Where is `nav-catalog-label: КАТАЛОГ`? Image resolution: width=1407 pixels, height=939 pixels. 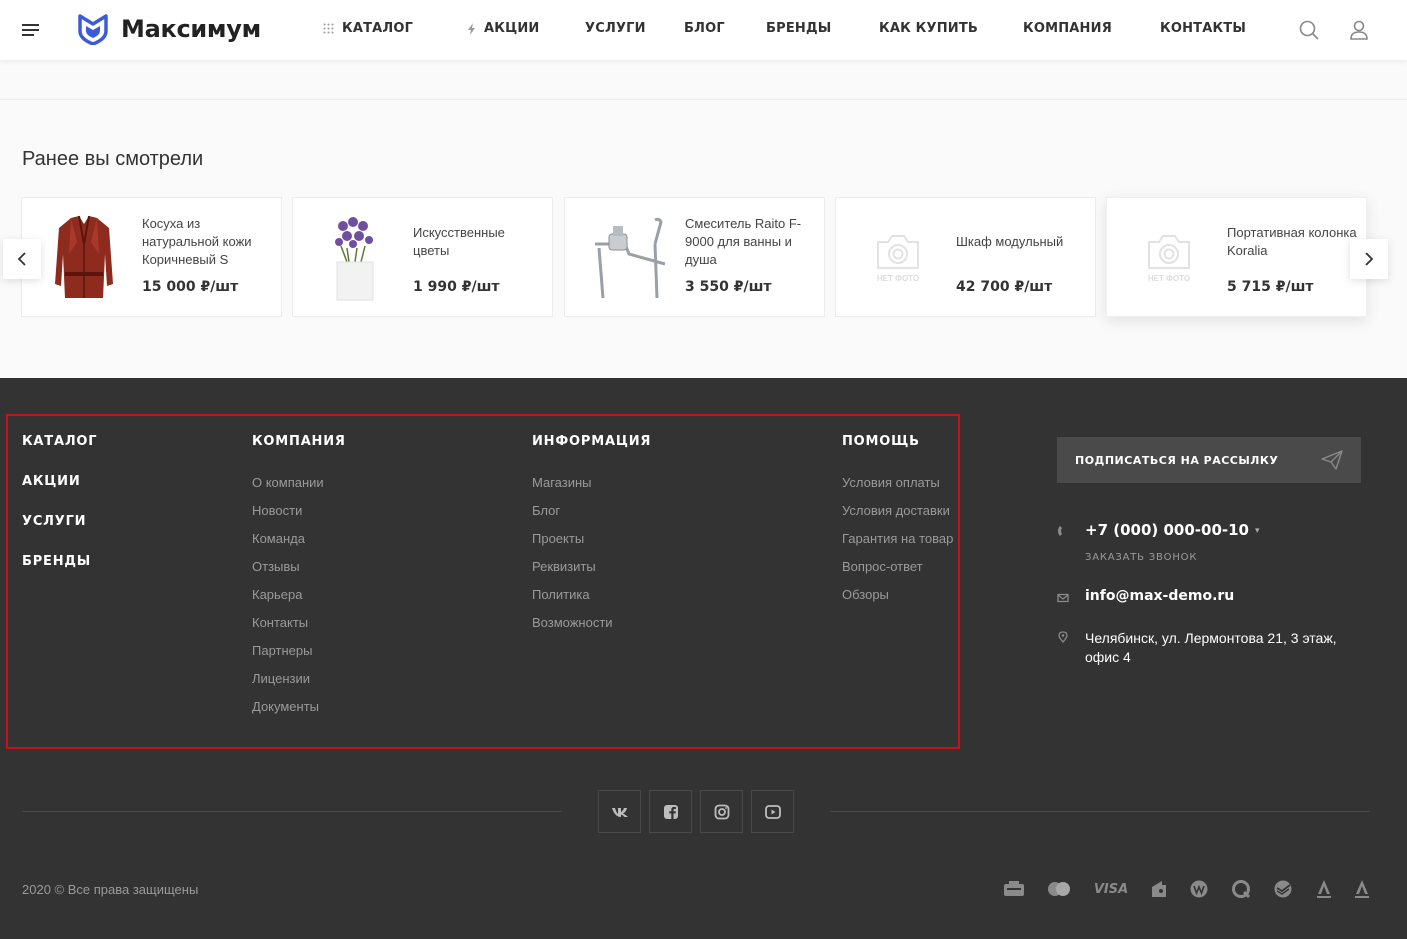
nav-catalog-label: КАТАЛОГ is located at coordinates (378, 28).